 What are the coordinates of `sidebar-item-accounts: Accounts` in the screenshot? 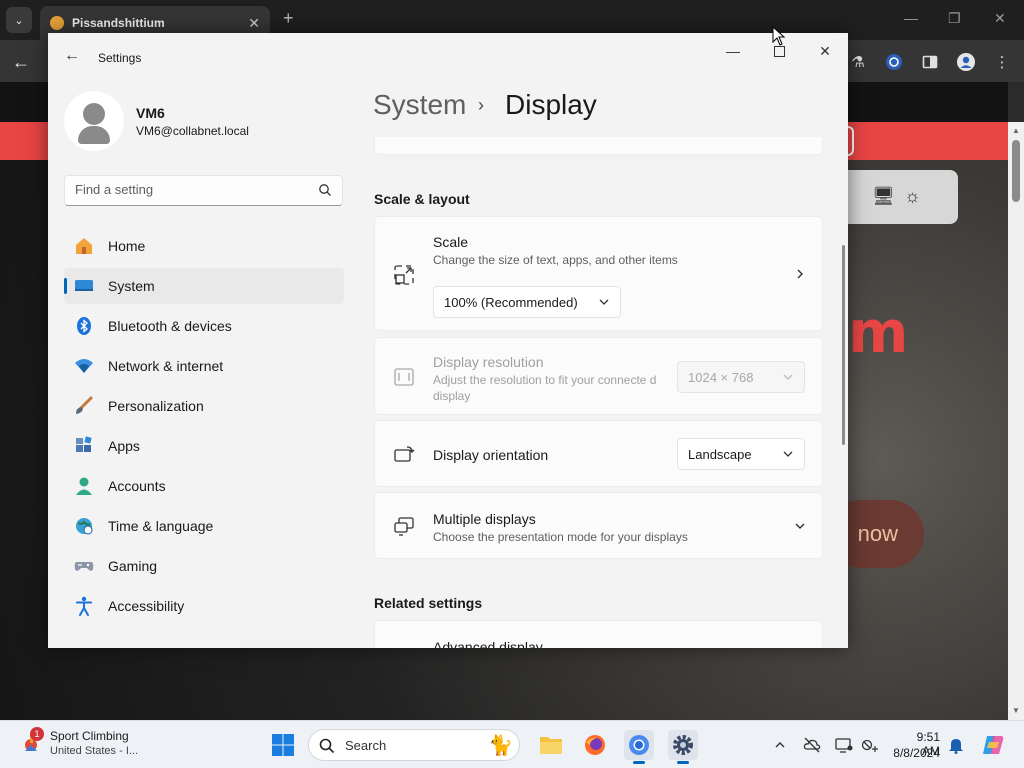 It's located at (204, 486).